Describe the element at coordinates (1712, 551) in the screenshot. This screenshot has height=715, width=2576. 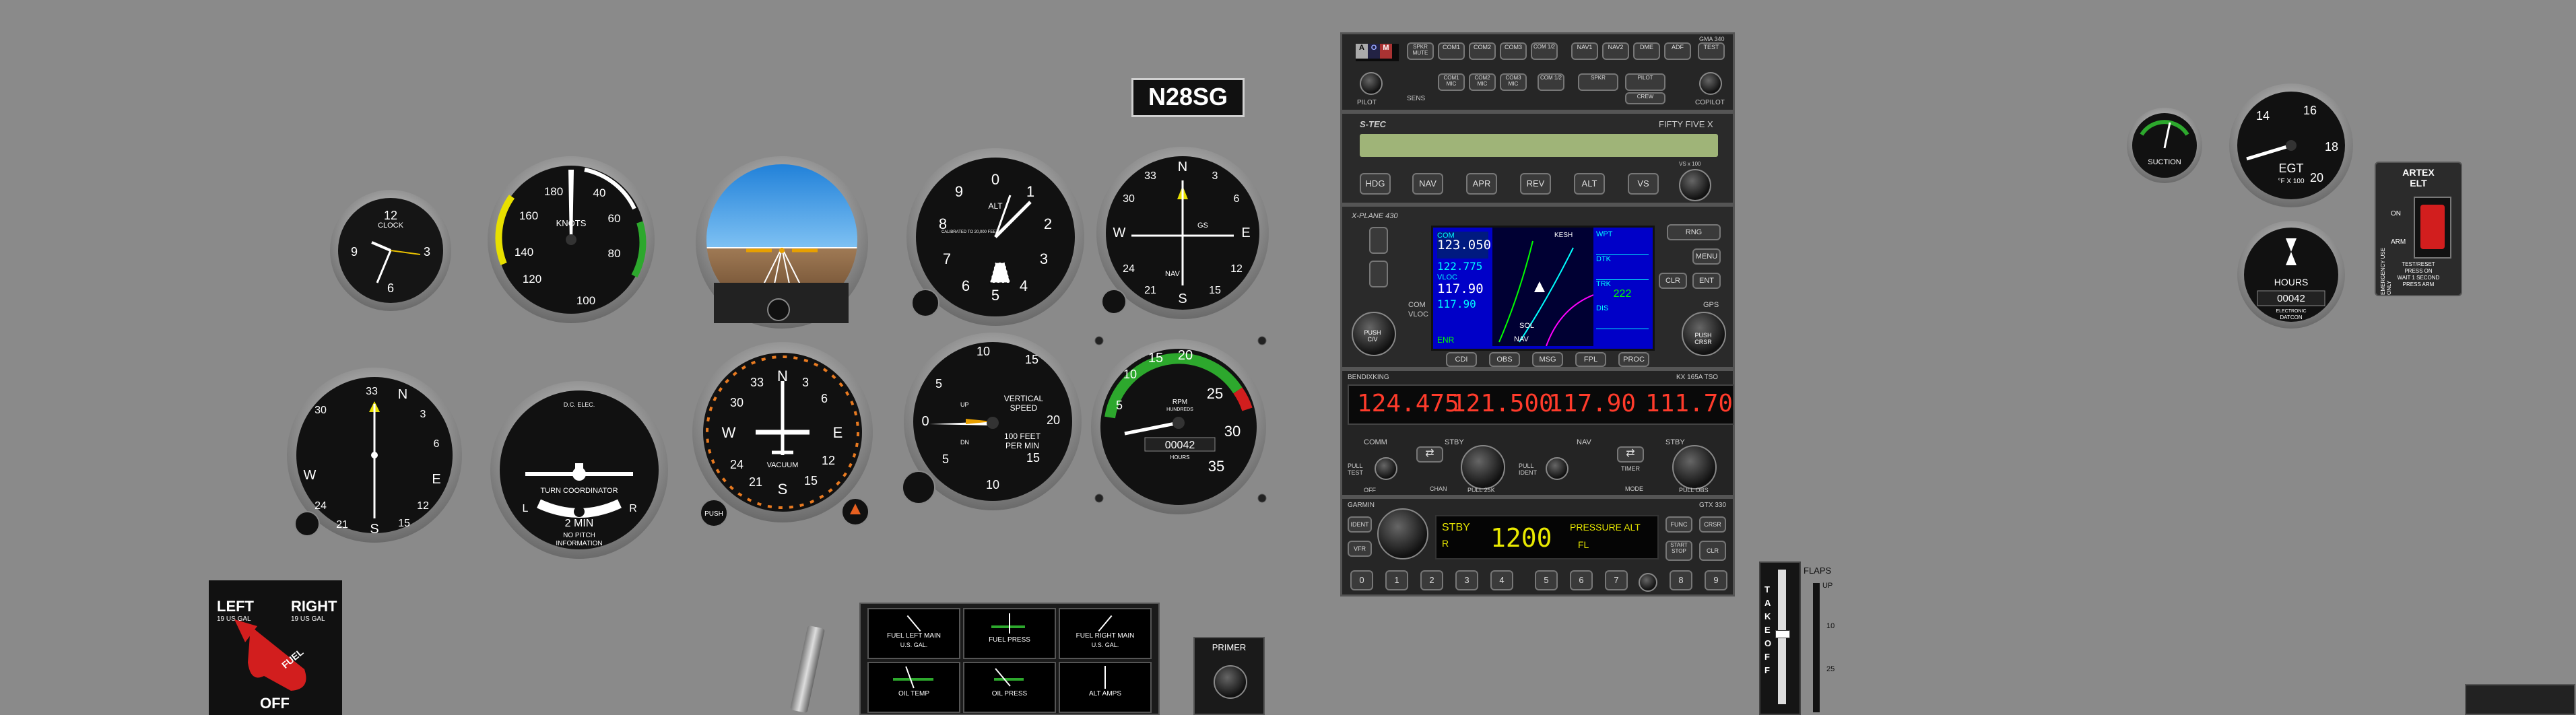
I see `transponder-clr-button: CLR` at that location.